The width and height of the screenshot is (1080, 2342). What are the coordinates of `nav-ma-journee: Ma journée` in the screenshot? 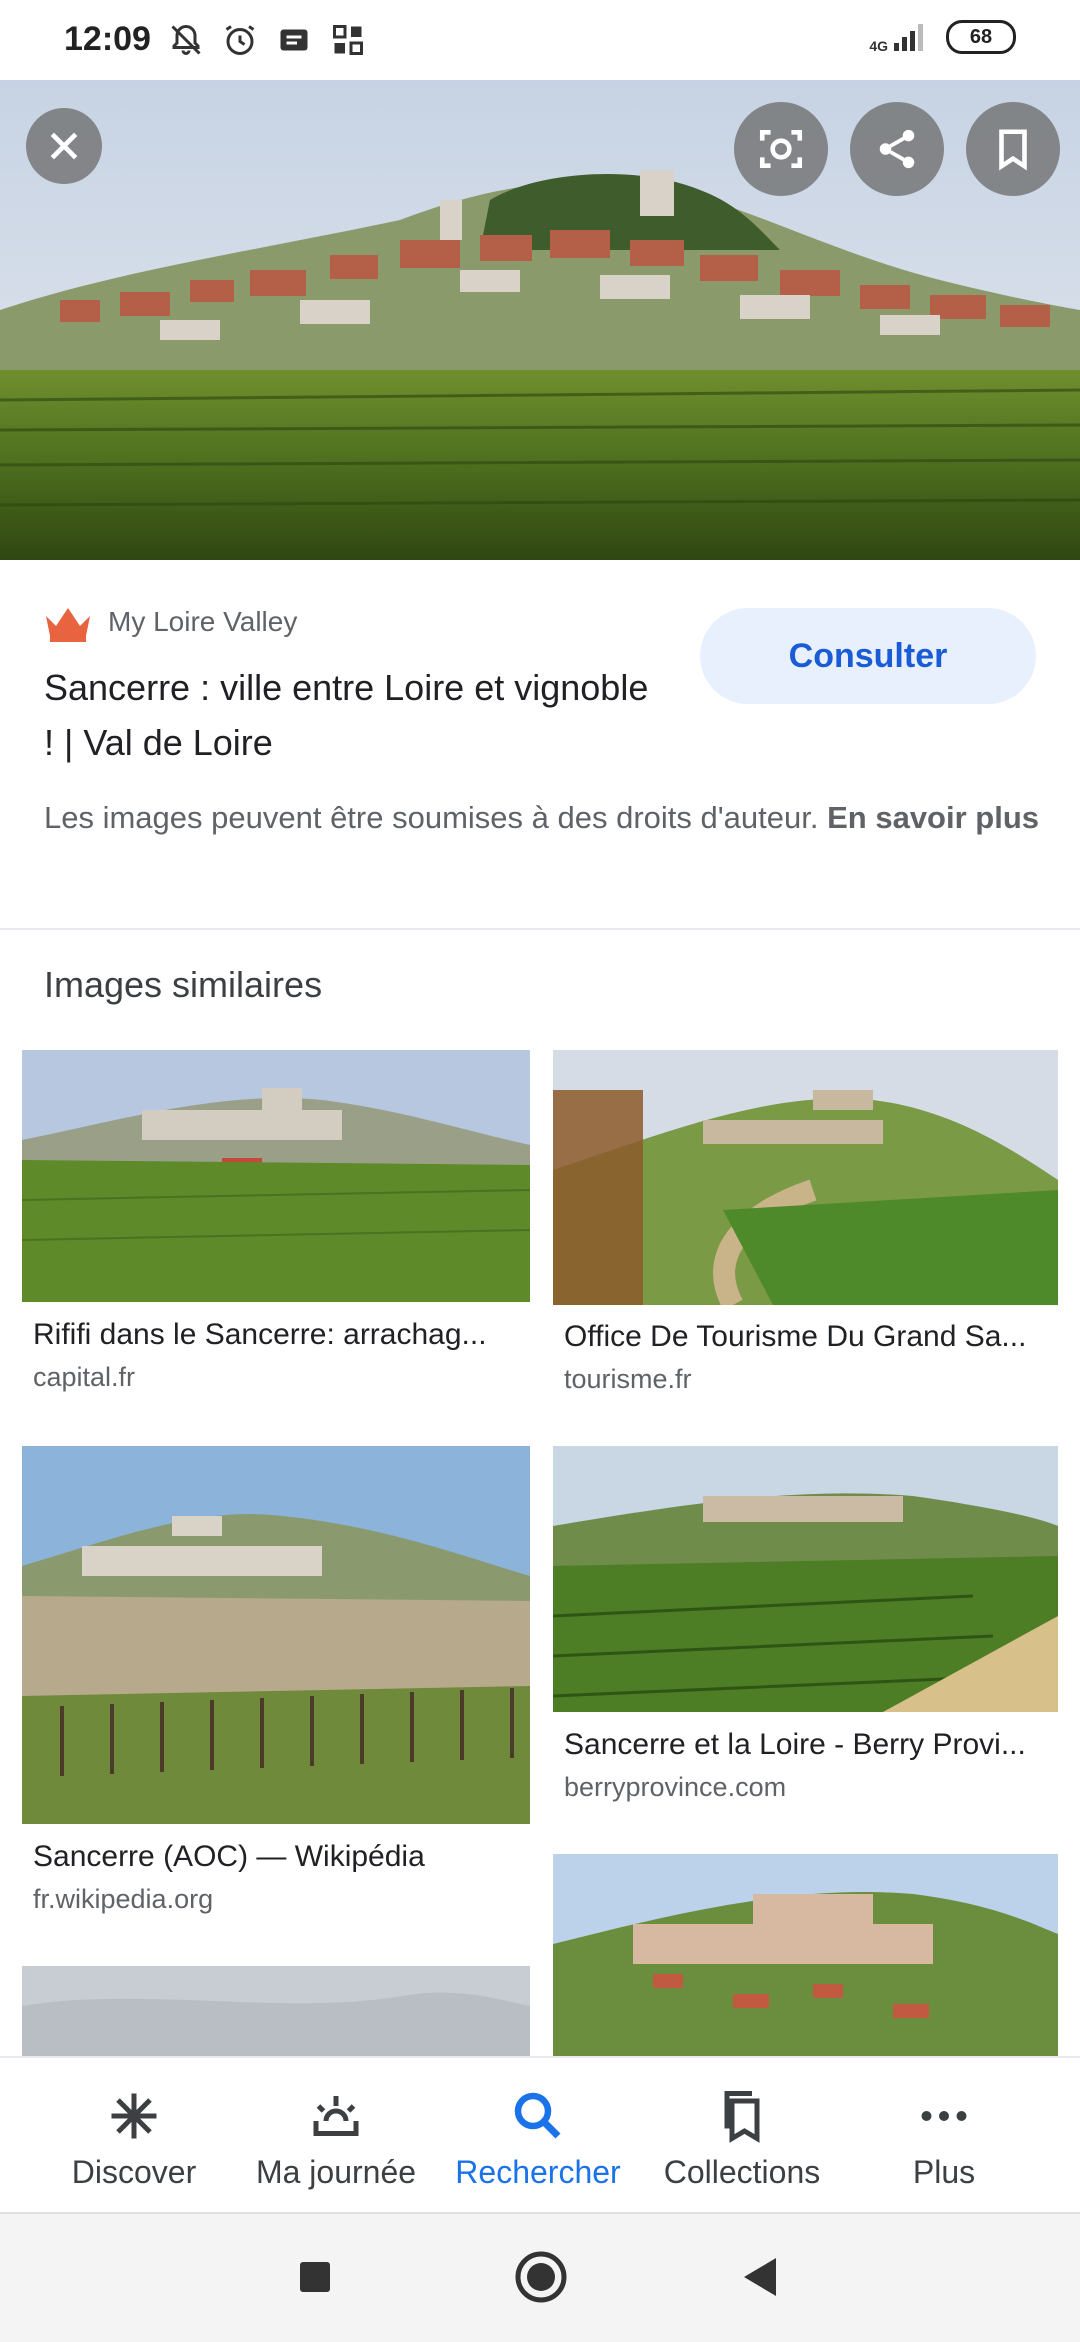 It's located at (336, 2136).